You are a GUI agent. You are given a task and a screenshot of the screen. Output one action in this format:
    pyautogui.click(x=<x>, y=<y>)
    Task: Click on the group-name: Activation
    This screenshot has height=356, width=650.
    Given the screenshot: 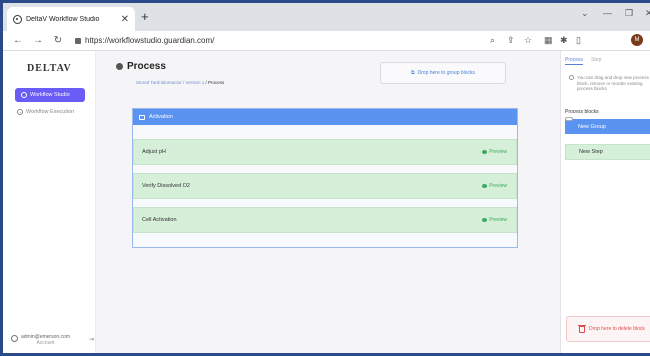 What is the action you would take?
    pyautogui.click(x=161, y=117)
    